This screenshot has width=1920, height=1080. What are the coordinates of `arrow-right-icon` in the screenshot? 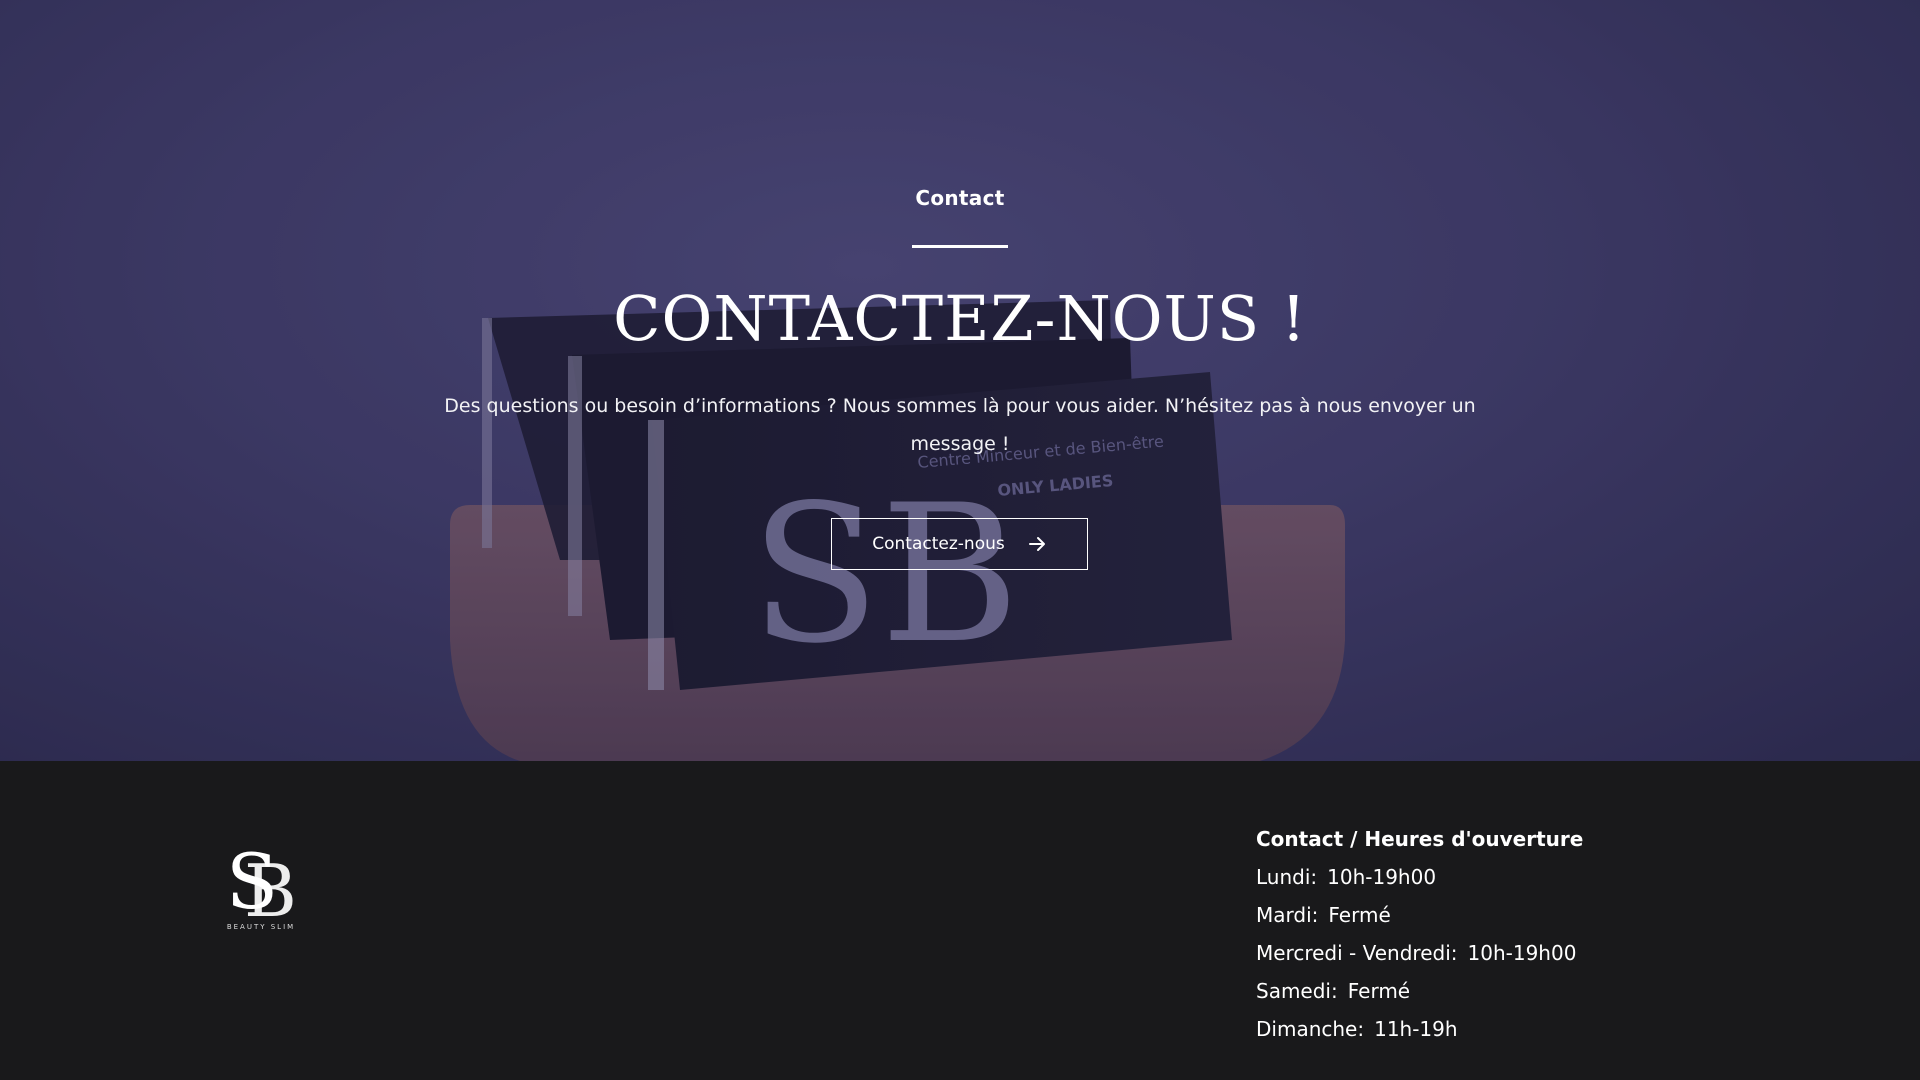 It's located at (1036, 544).